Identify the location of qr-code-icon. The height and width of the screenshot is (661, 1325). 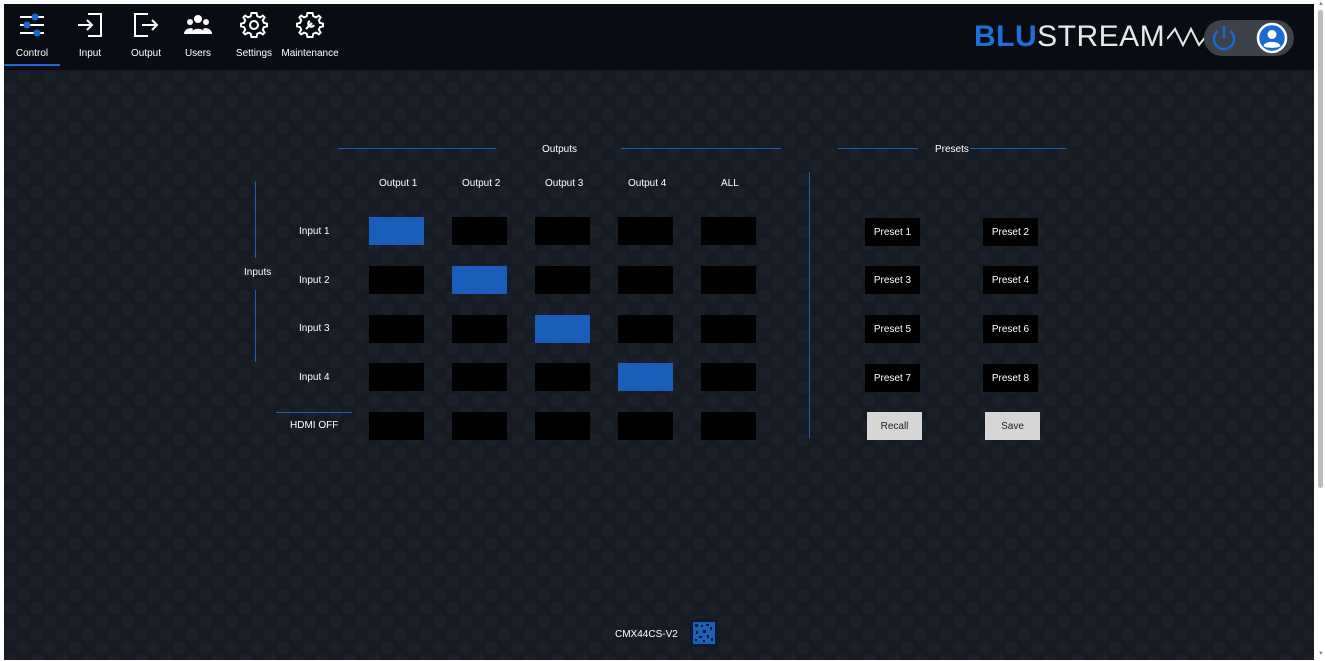
(704, 633).